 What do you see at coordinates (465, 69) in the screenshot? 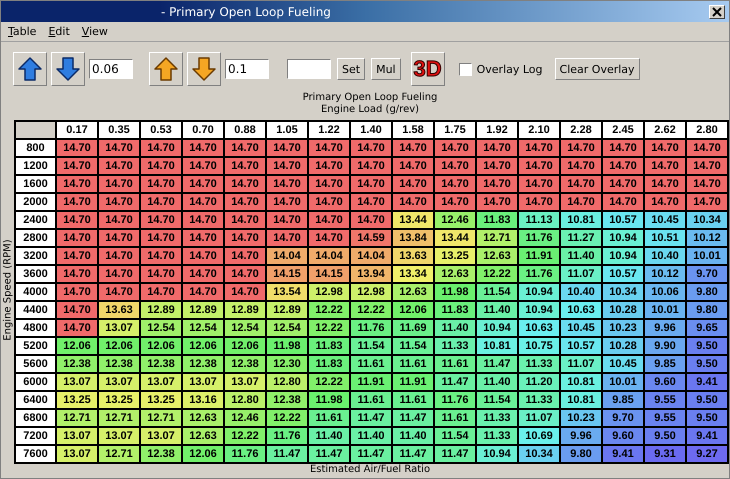
I see `checkbox` at bounding box center [465, 69].